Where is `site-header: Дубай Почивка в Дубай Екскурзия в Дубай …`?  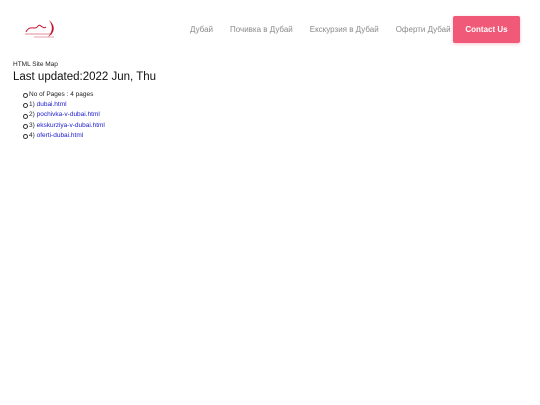 site-header: Дубай Почивка в Дубай Екскурзия в Дубай … is located at coordinates (270, 28).